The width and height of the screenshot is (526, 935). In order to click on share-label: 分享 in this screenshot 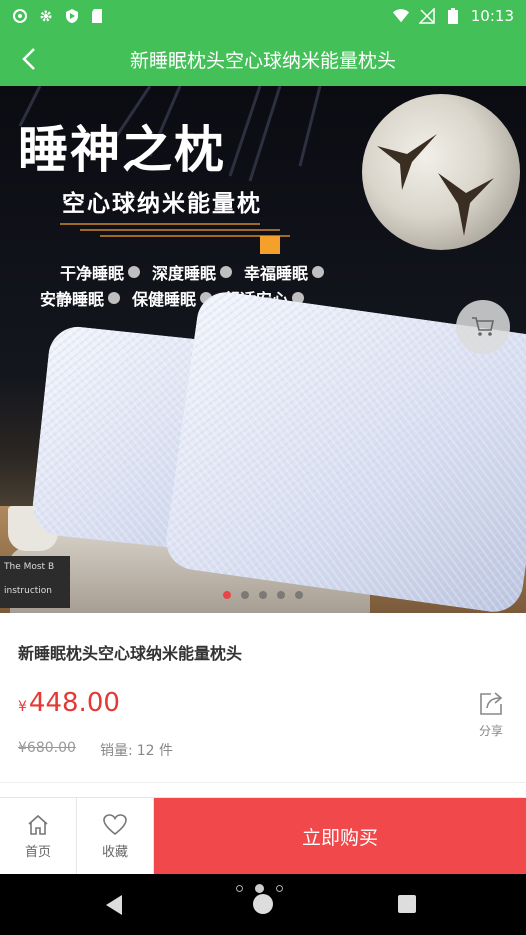, I will do `click(490, 731)`.